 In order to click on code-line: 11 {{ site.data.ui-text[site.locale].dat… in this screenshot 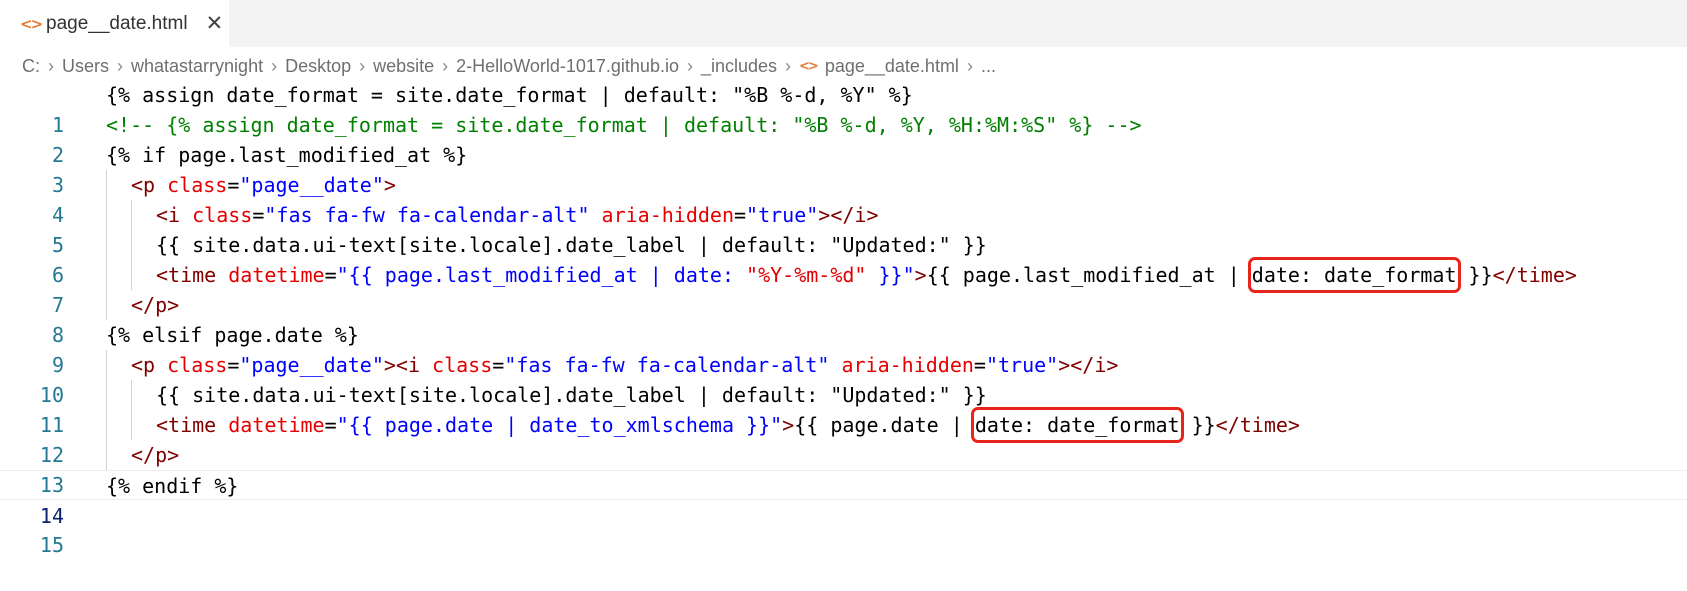, I will do `click(843, 408)`.